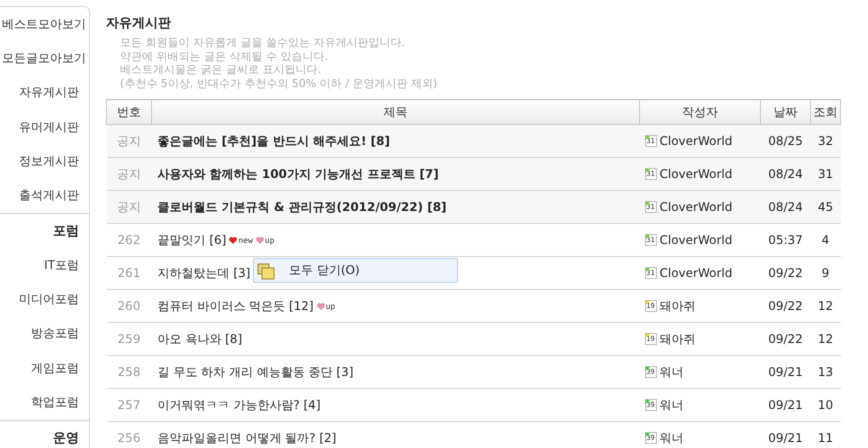 The image size is (868, 448). Describe the element at coordinates (44, 299) in the screenshot. I see `sidebar-item: 미디어포럼` at that location.